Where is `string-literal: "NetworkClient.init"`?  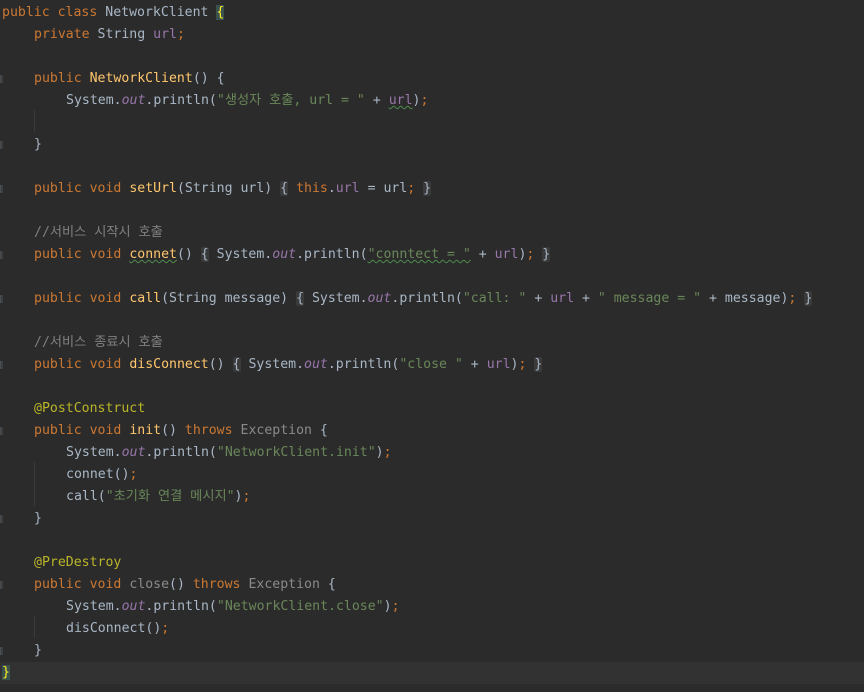 string-literal: "NetworkClient.init" is located at coordinates (296, 452).